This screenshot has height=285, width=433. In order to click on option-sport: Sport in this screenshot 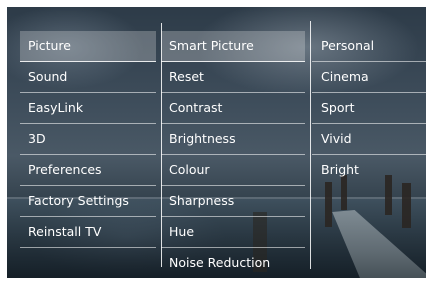, I will do `click(369, 108)`.